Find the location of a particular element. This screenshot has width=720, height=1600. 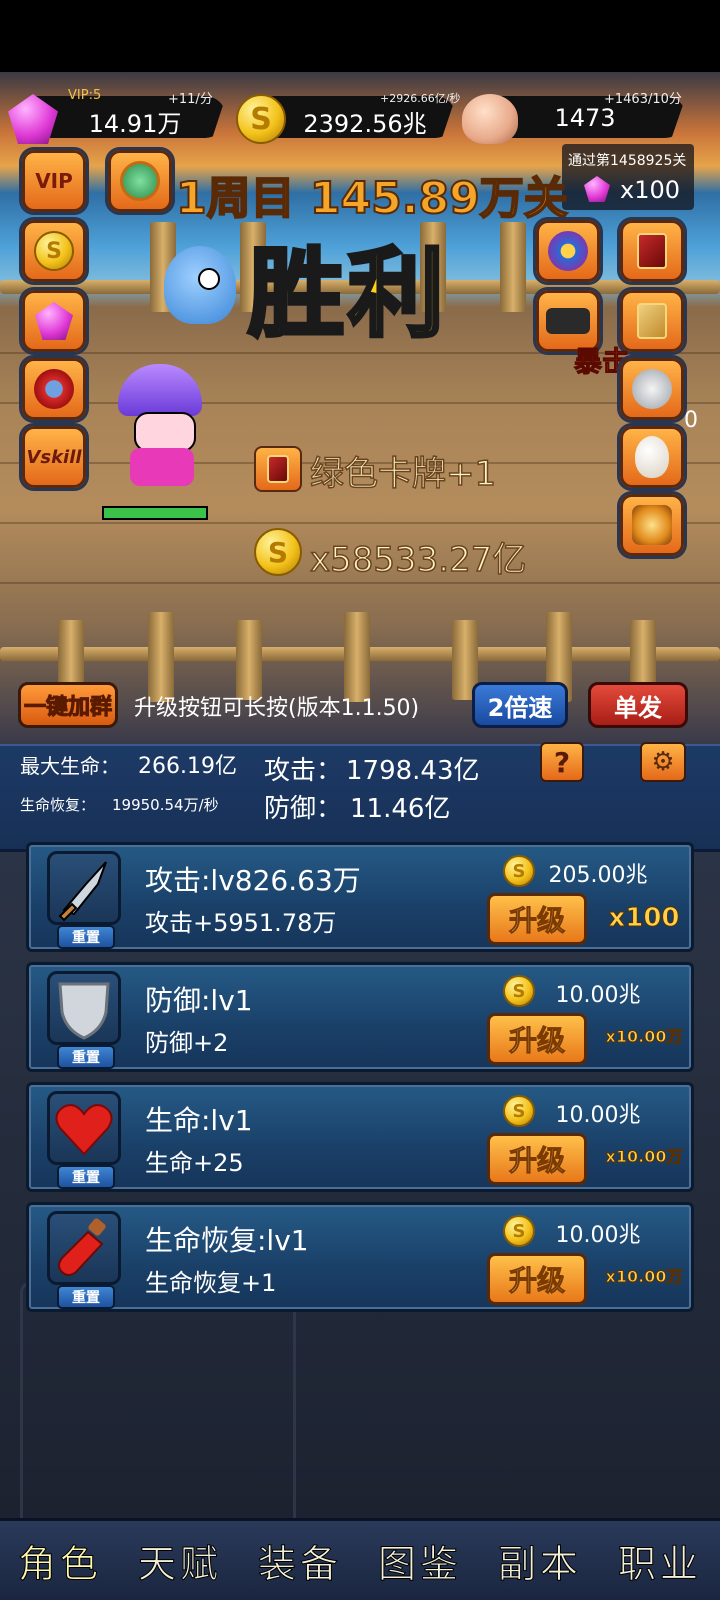

victory-text: 胜利 is located at coordinates (347, 294).